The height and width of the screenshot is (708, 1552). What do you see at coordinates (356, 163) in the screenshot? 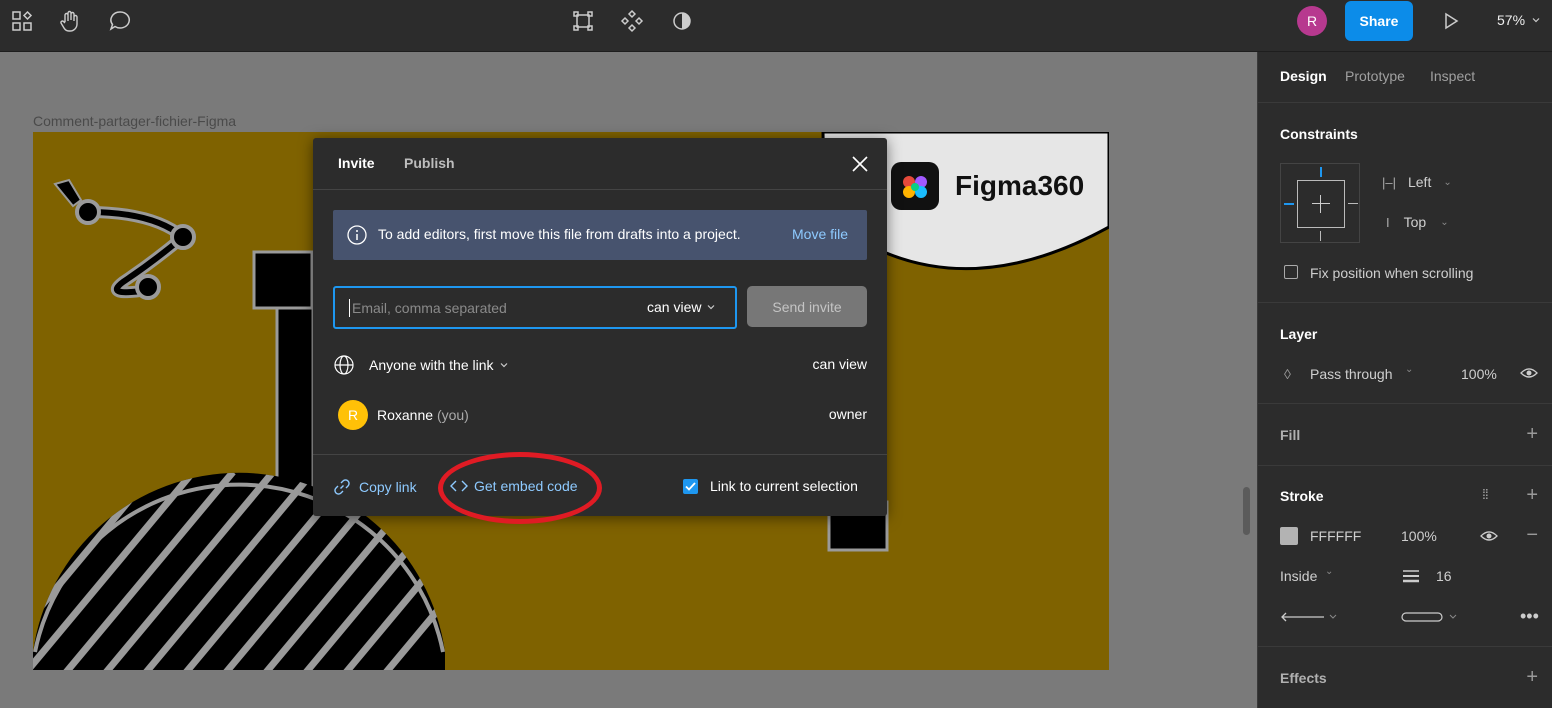
I see `tab-invite: Invite` at bounding box center [356, 163].